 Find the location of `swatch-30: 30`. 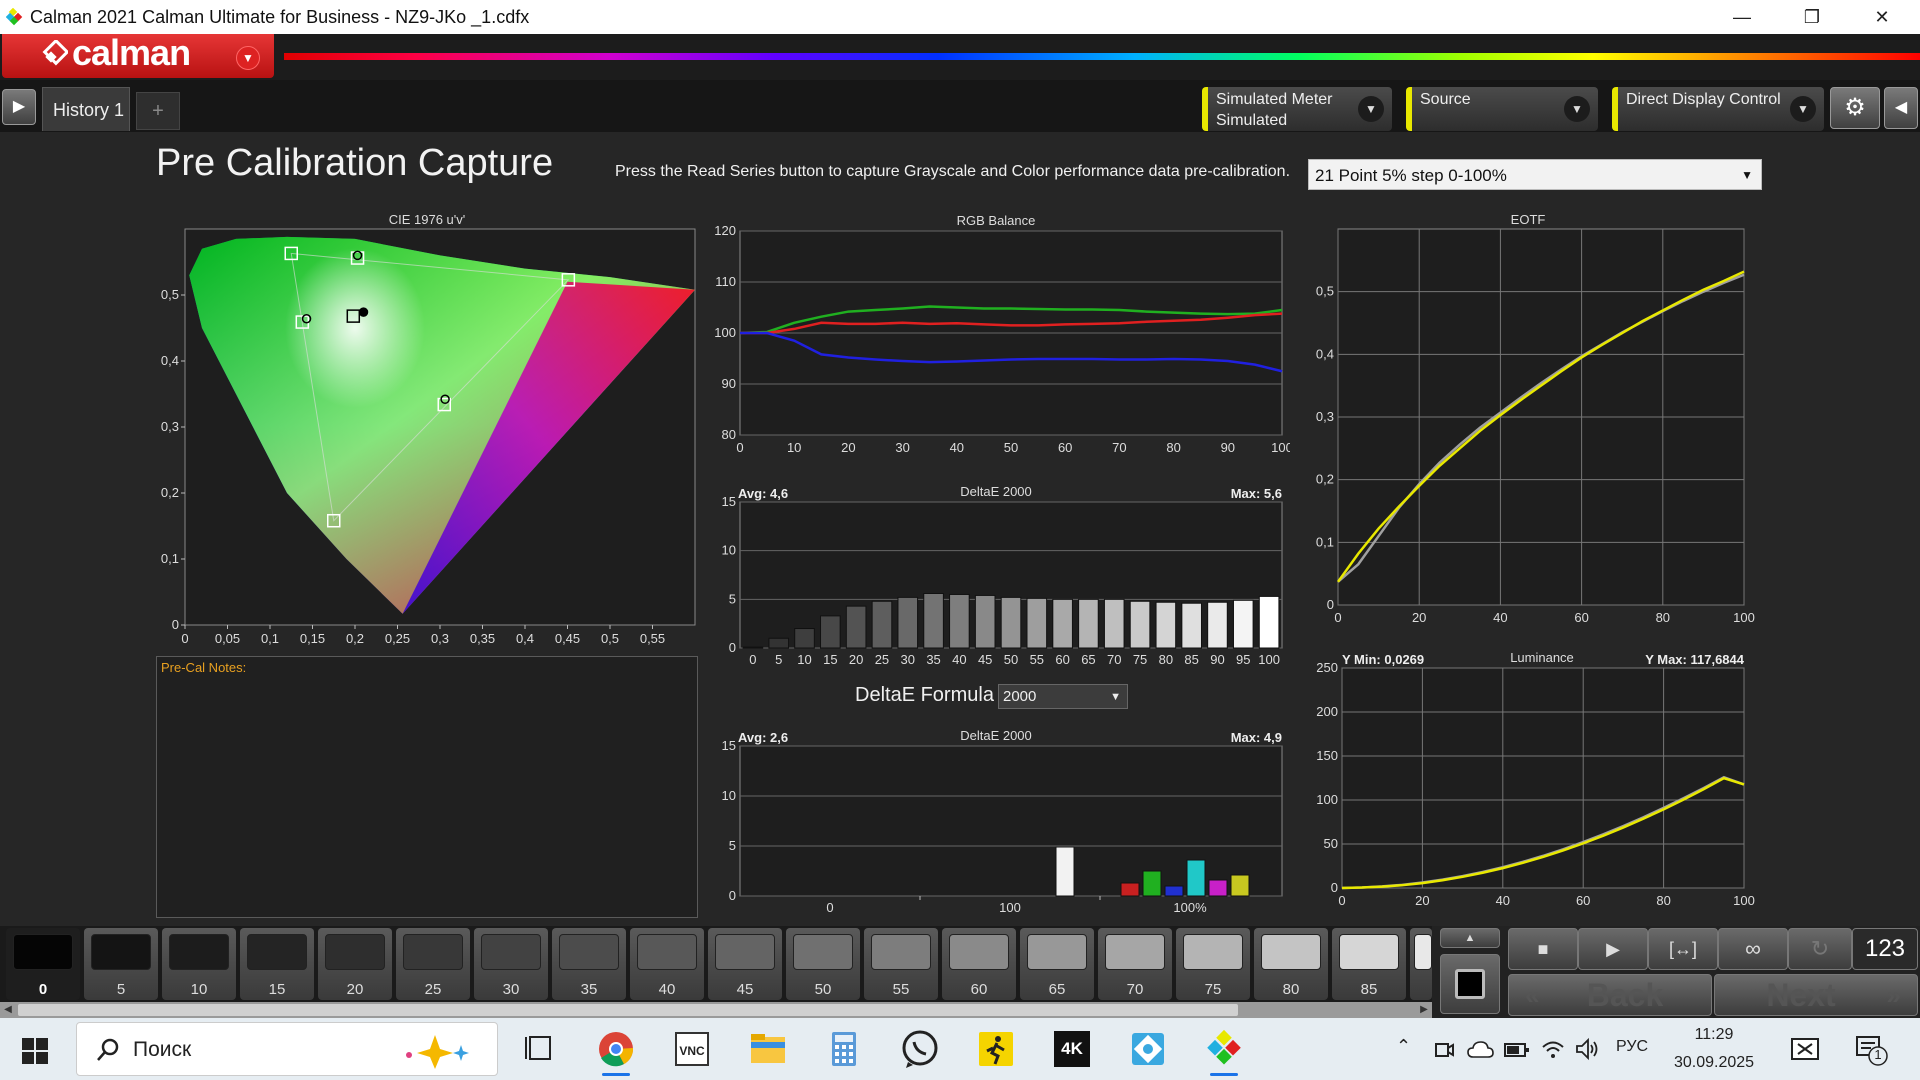

swatch-30: 30 is located at coordinates (511, 964).